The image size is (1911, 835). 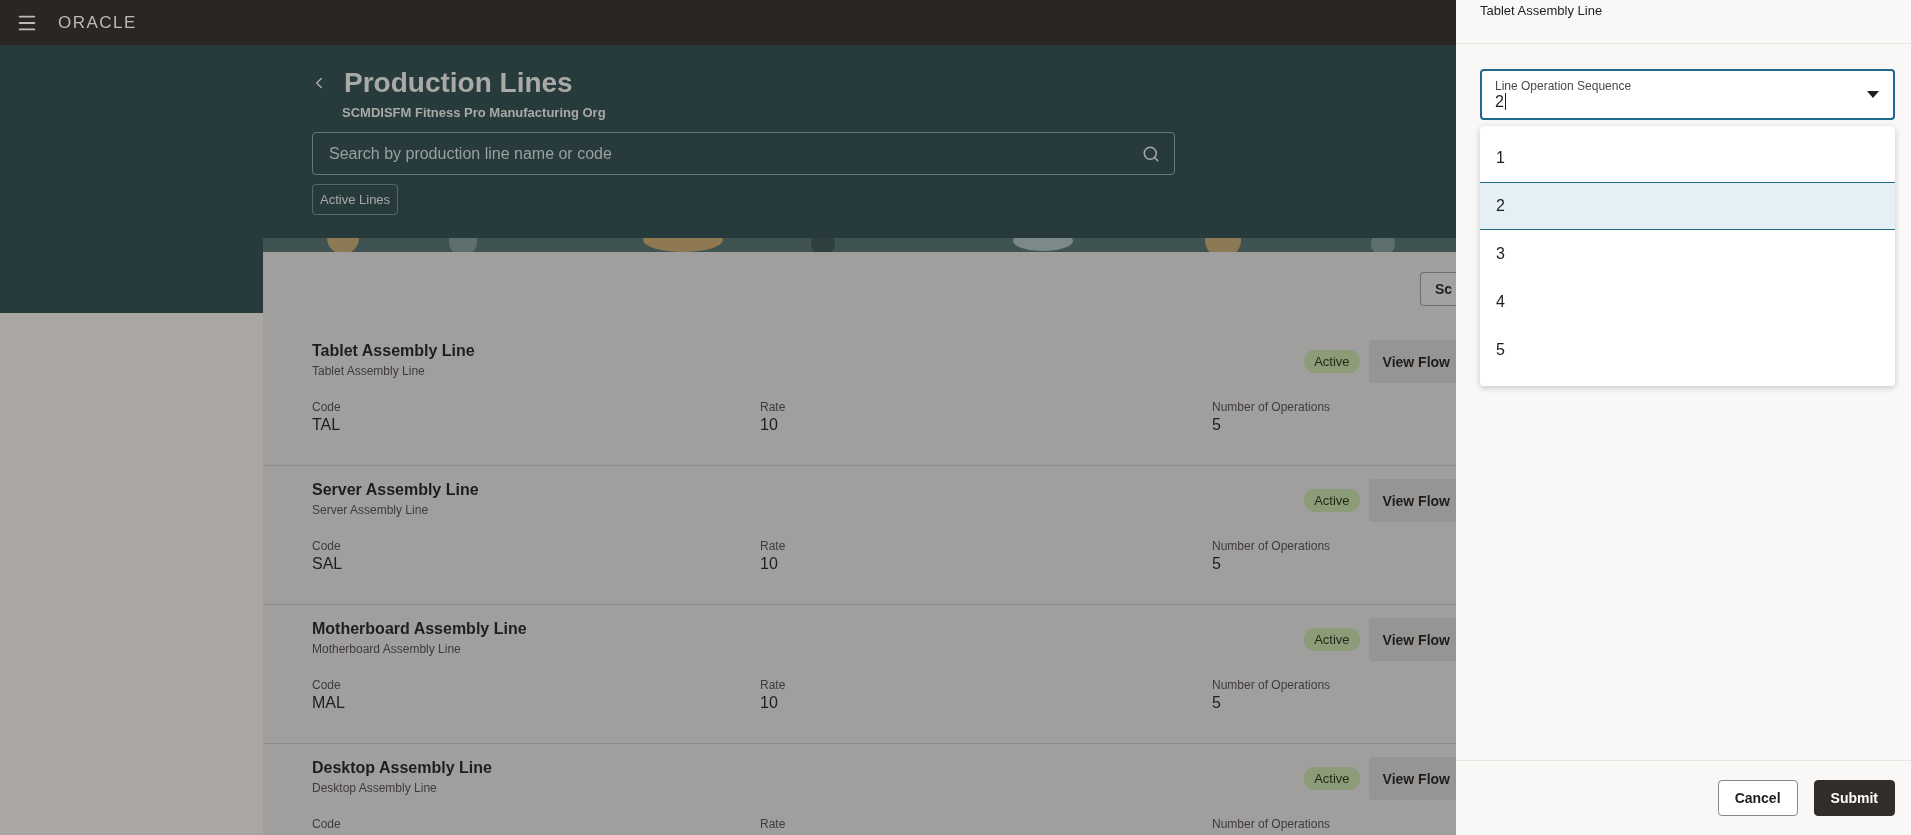 What do you see at coordinates (1687, 350) in the screenshot?
I see `dropdown-option: 5` at bounding box center [1687, 350].